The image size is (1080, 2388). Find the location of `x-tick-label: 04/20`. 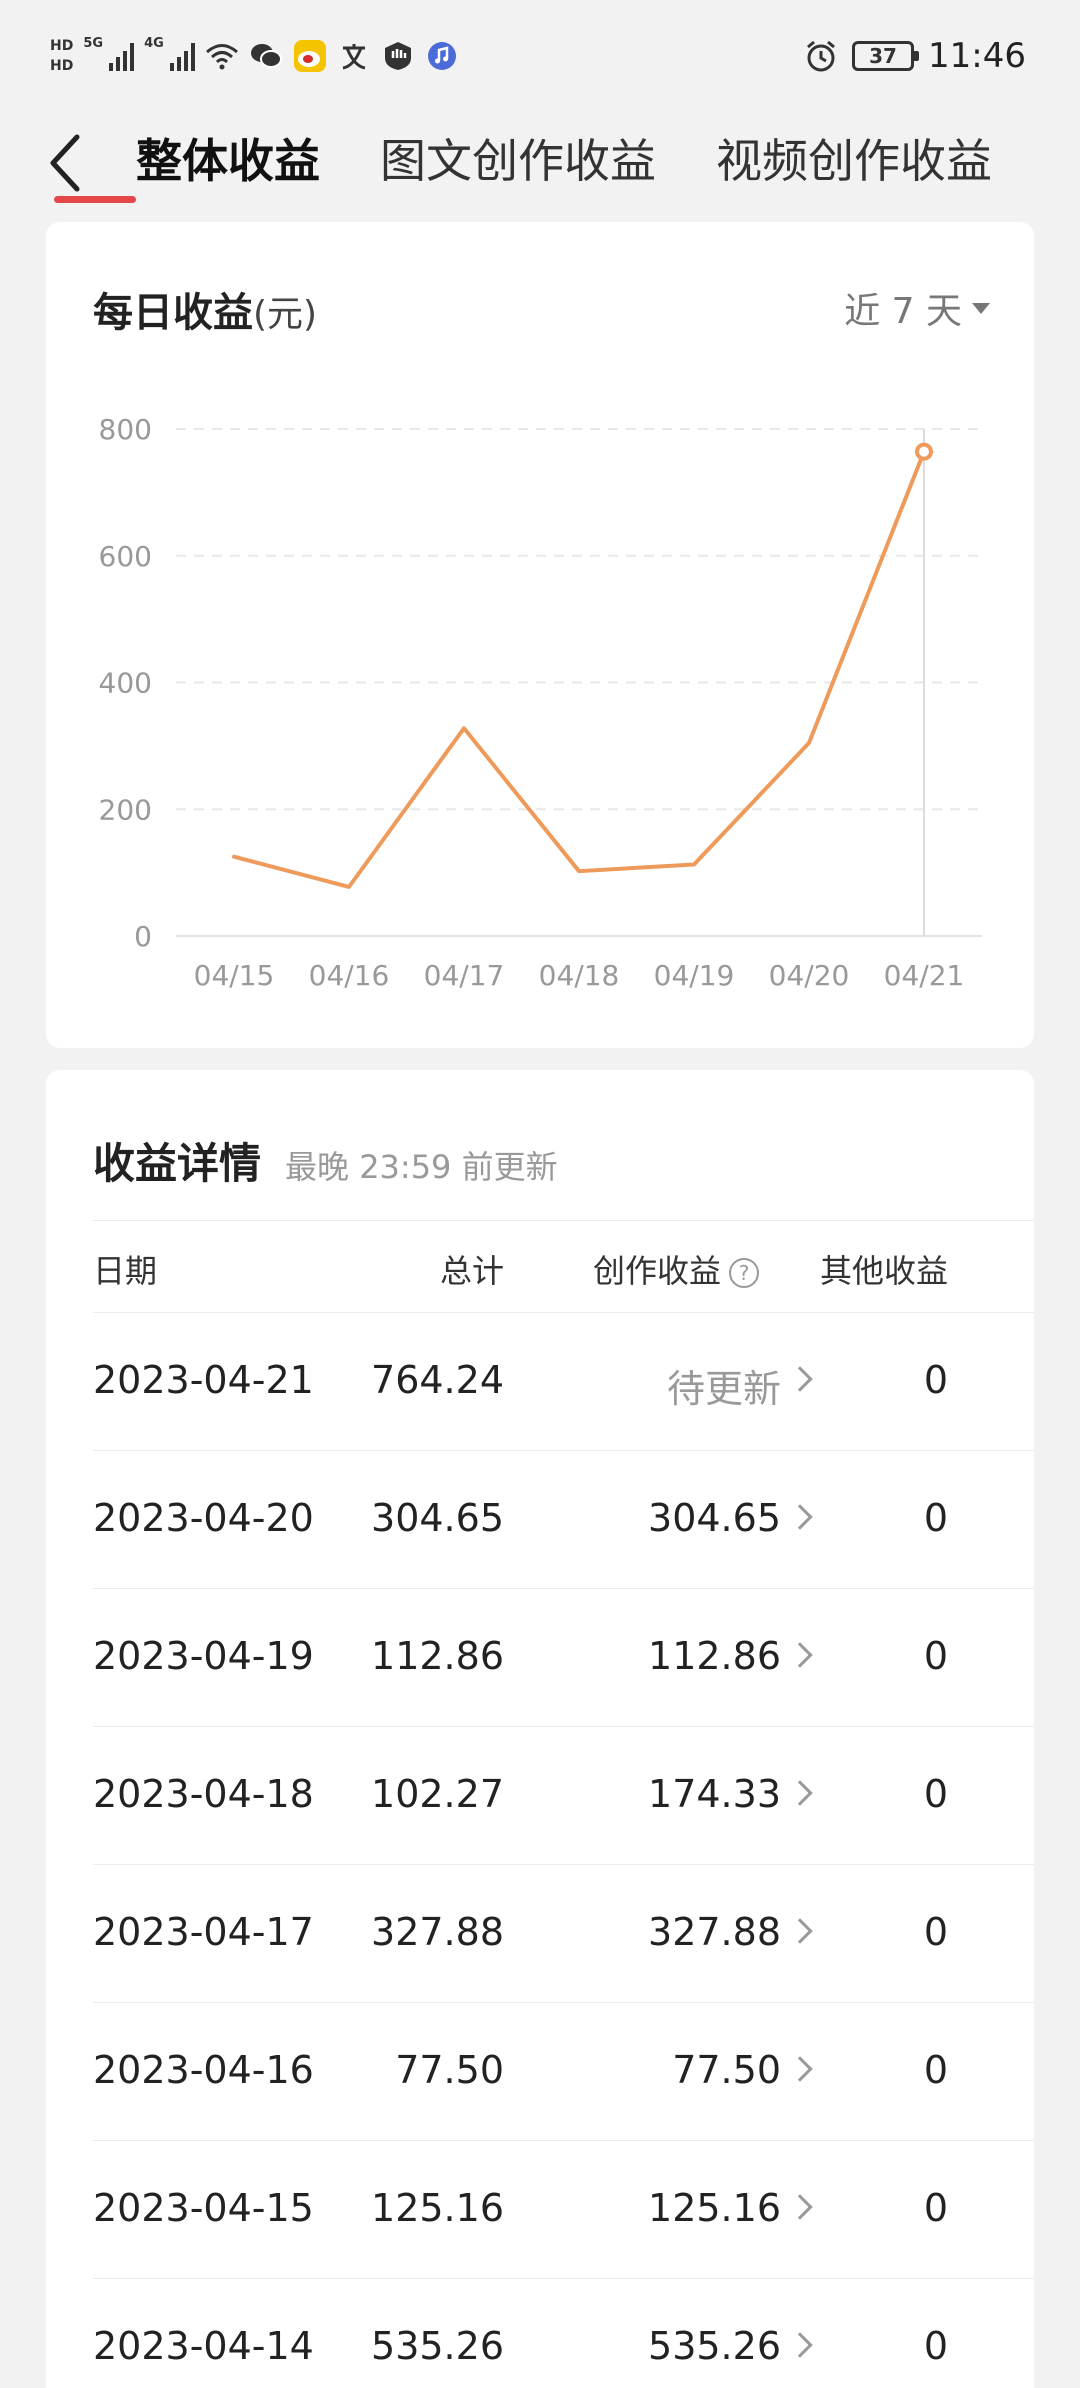

x-tick-label: 04/20 is located at coordinates (809, 975).